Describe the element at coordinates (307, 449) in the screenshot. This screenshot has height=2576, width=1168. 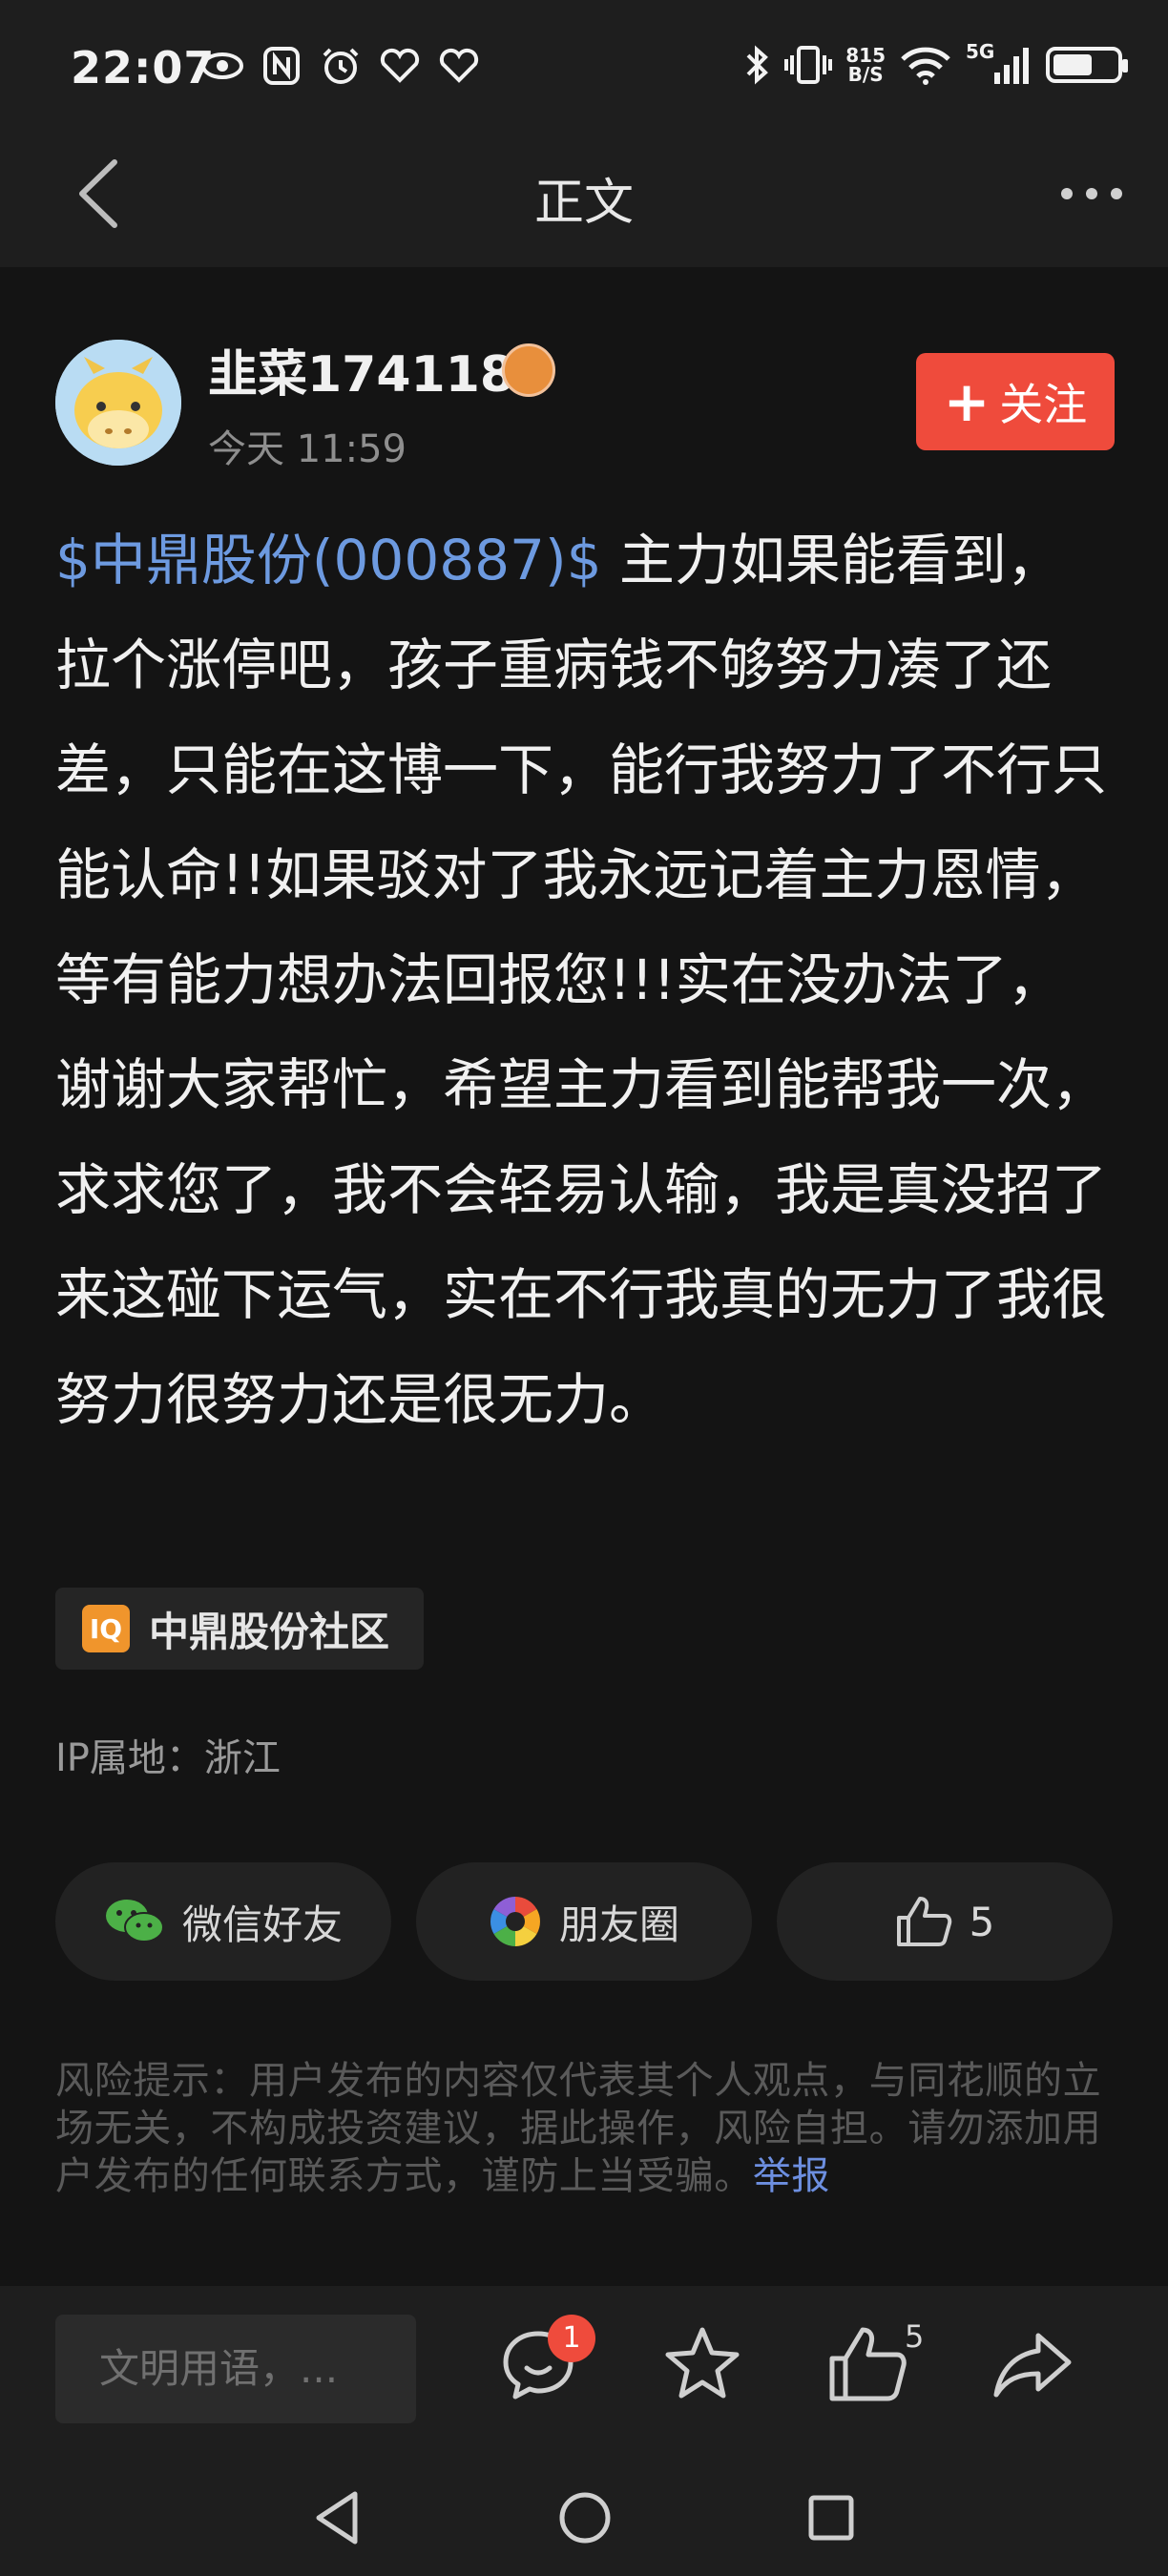
I see `post-time: 今天 11:59` at that location.